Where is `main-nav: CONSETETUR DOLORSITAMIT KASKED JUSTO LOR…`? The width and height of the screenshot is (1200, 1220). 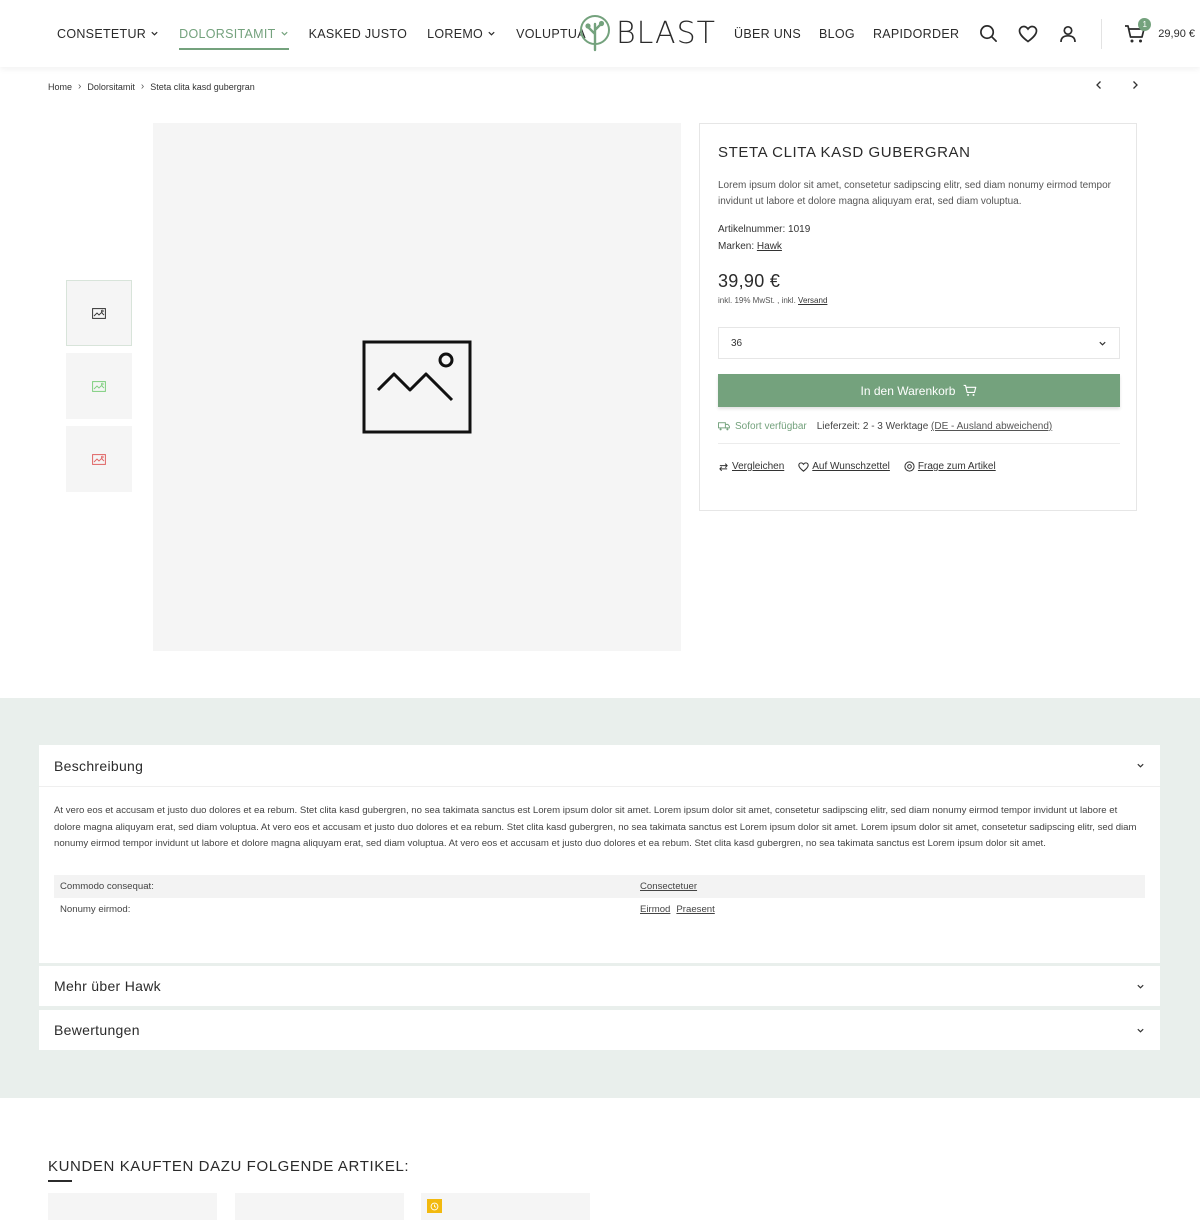 main-nav: CONSETETUR DOLORSITAMIT KASKED JUSTO LOR… is located at coordinates (321, 33).